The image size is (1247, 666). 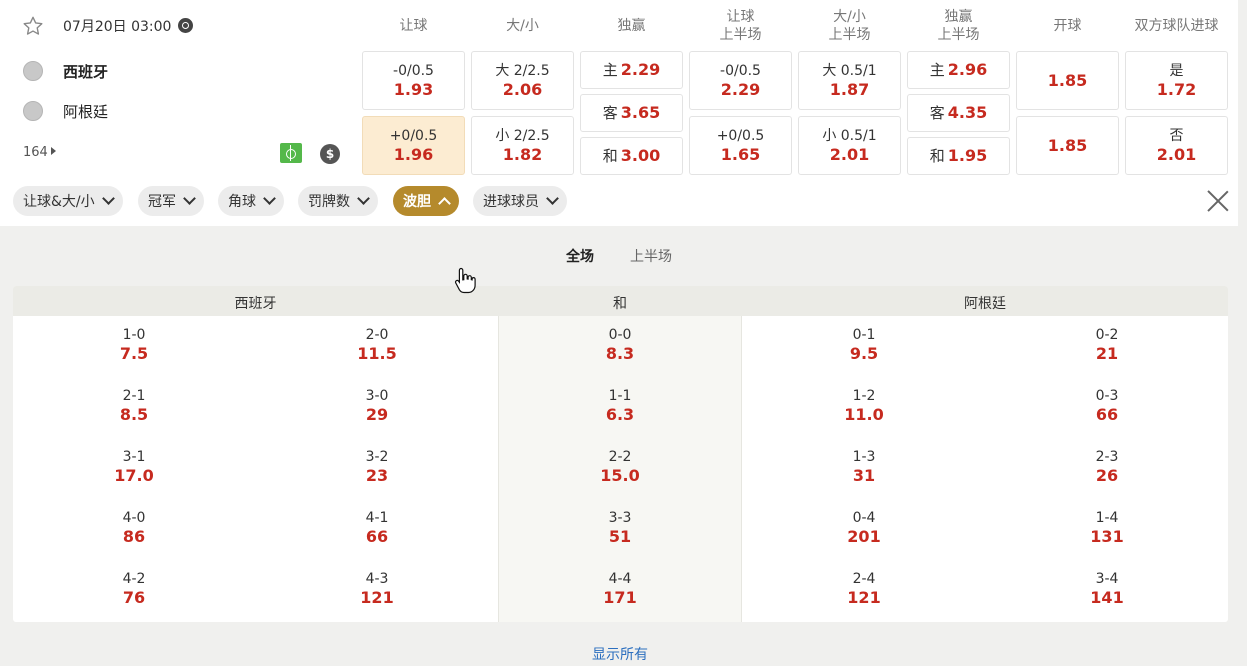 What do you see at coordinates (1107, 335) in the screenshot?
I see `score-label: 0-2` at bounding box center [1107, 335].